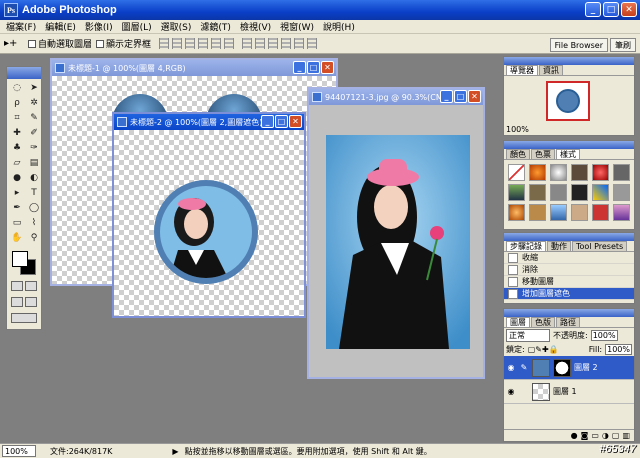  I want to click on document-3-title-bar: 94407121-3.jpg @ 90.3%(CM... _ □ ✕, so click(396, 97).